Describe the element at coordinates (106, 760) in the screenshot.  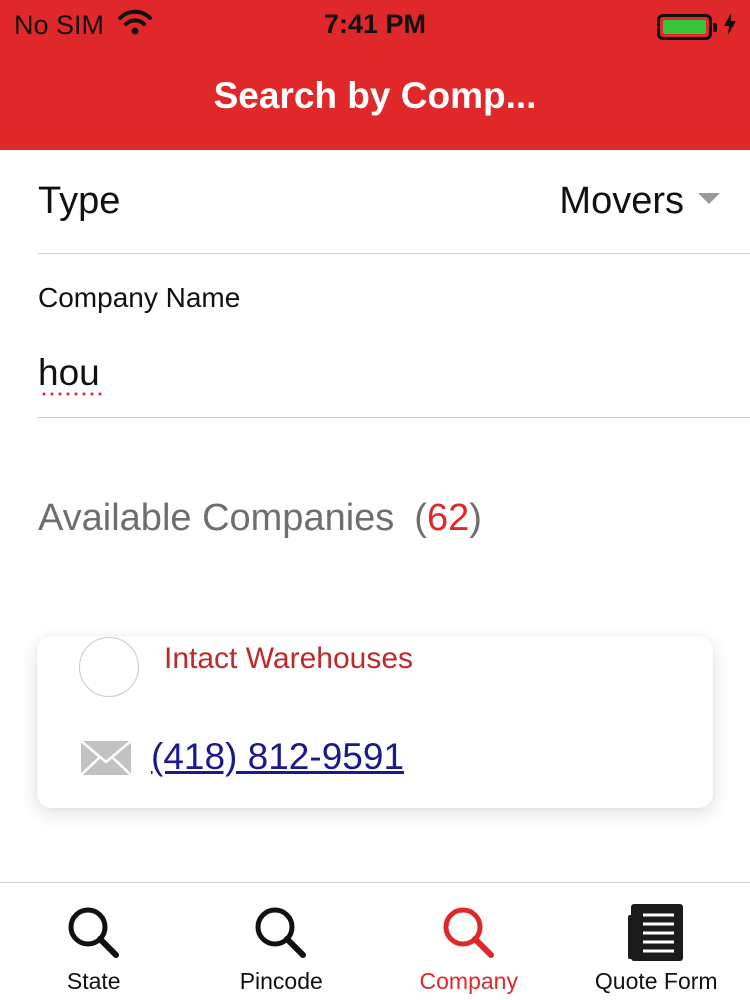
I see `mail-icon` at that location.